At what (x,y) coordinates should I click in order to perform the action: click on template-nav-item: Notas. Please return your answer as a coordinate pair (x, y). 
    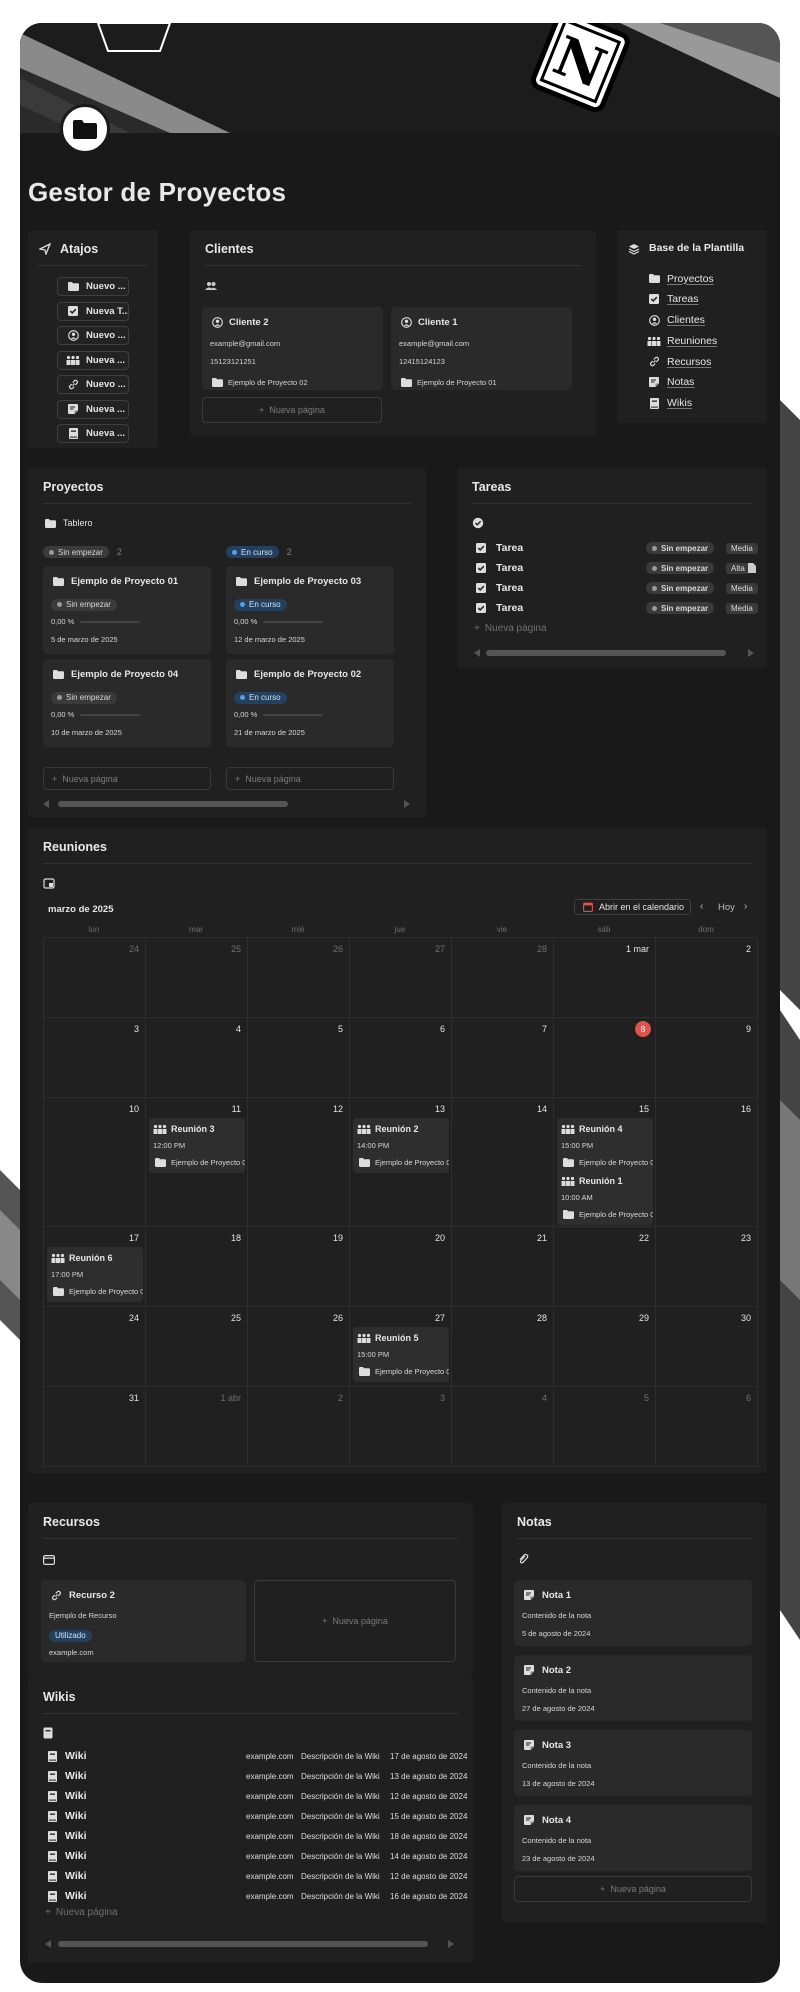
    Looking at the image, I should click on (682, 382).